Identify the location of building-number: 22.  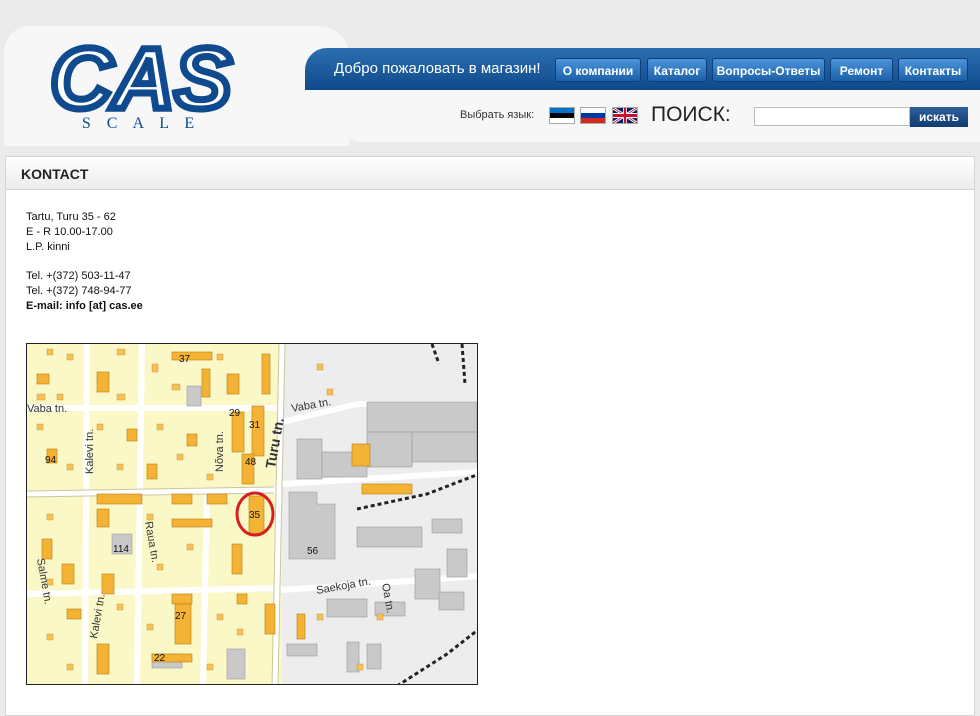
(160, 658).